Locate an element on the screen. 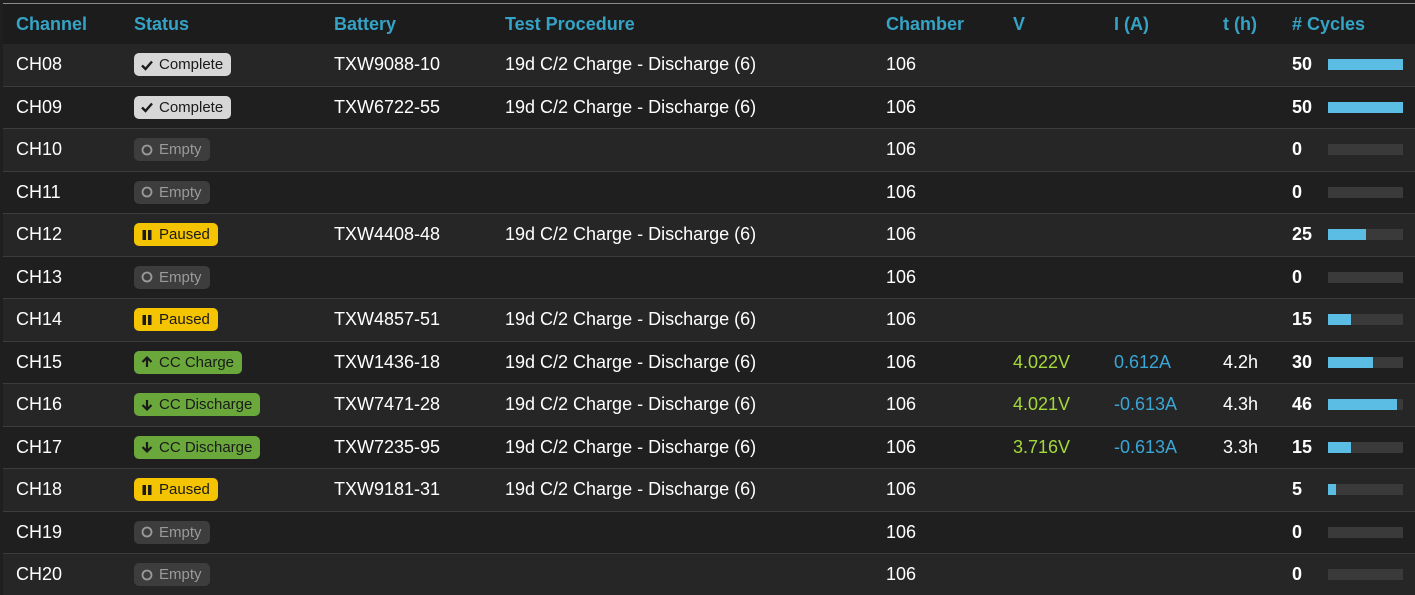 The width and height of the screenshot is (1415, 595). arrow-up-icon is located at coordinates (147, 362).